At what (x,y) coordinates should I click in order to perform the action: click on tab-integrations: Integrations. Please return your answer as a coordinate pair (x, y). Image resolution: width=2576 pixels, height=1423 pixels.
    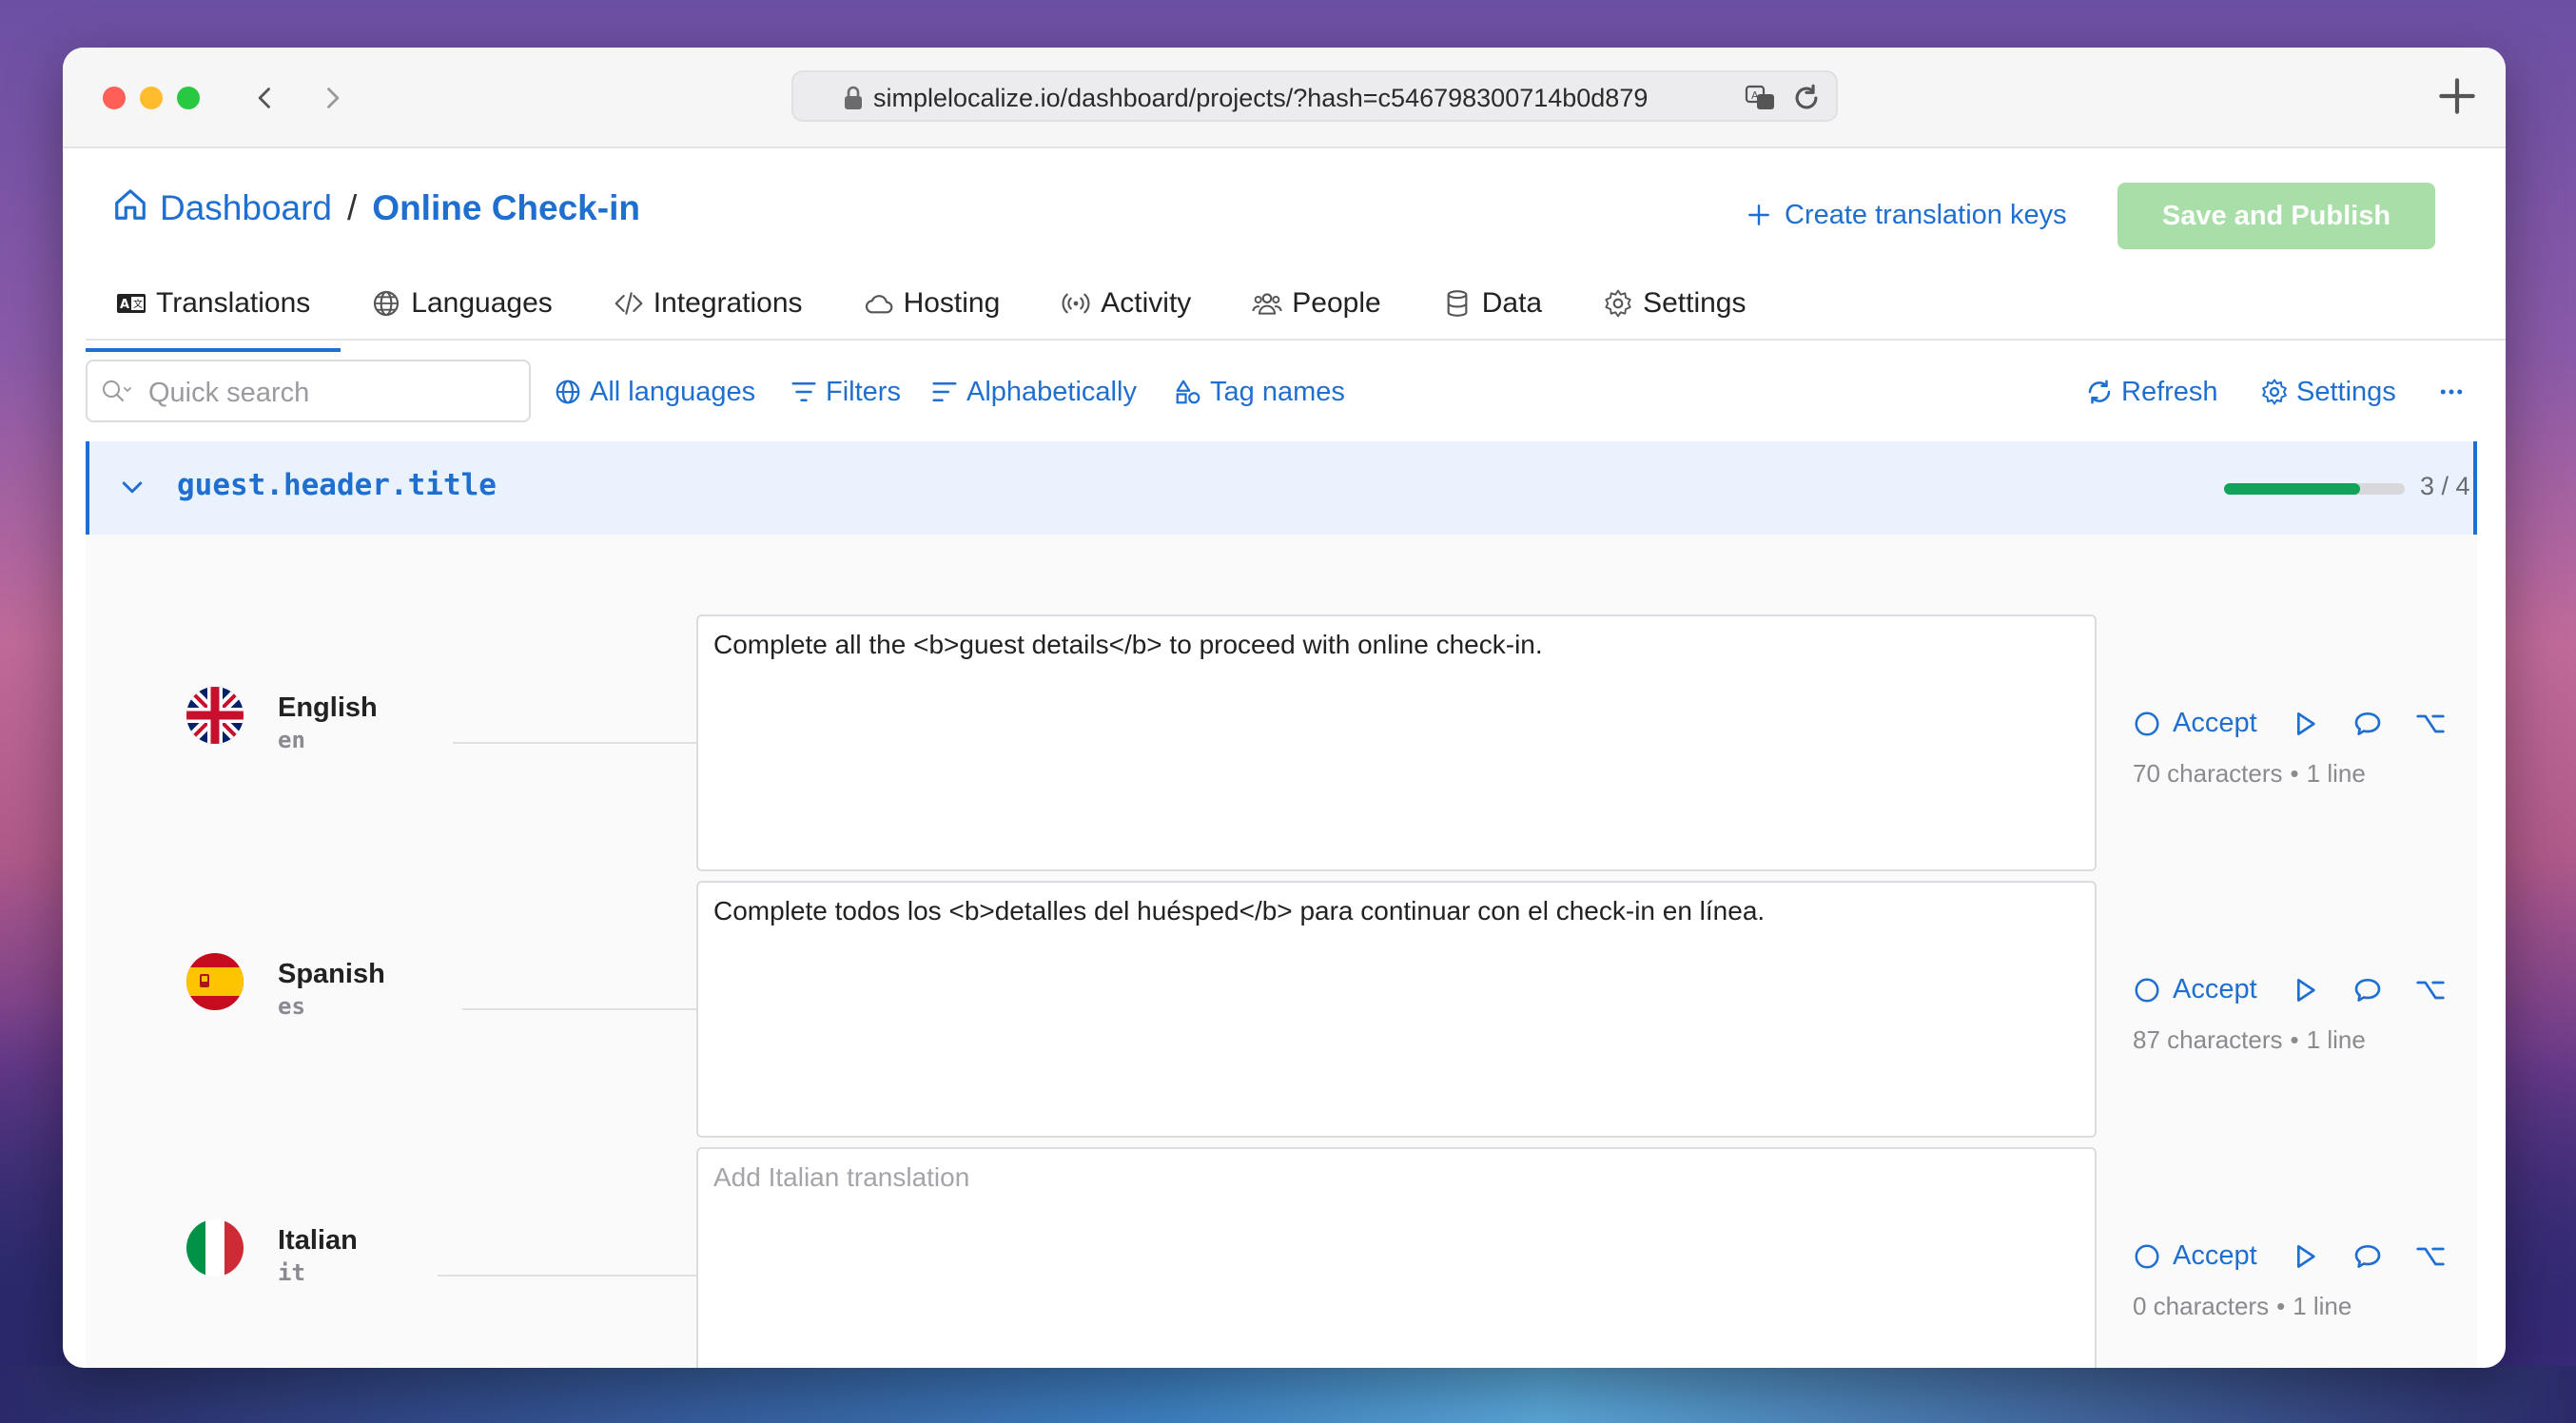
    Looking at the image, I should click on (708, 303).